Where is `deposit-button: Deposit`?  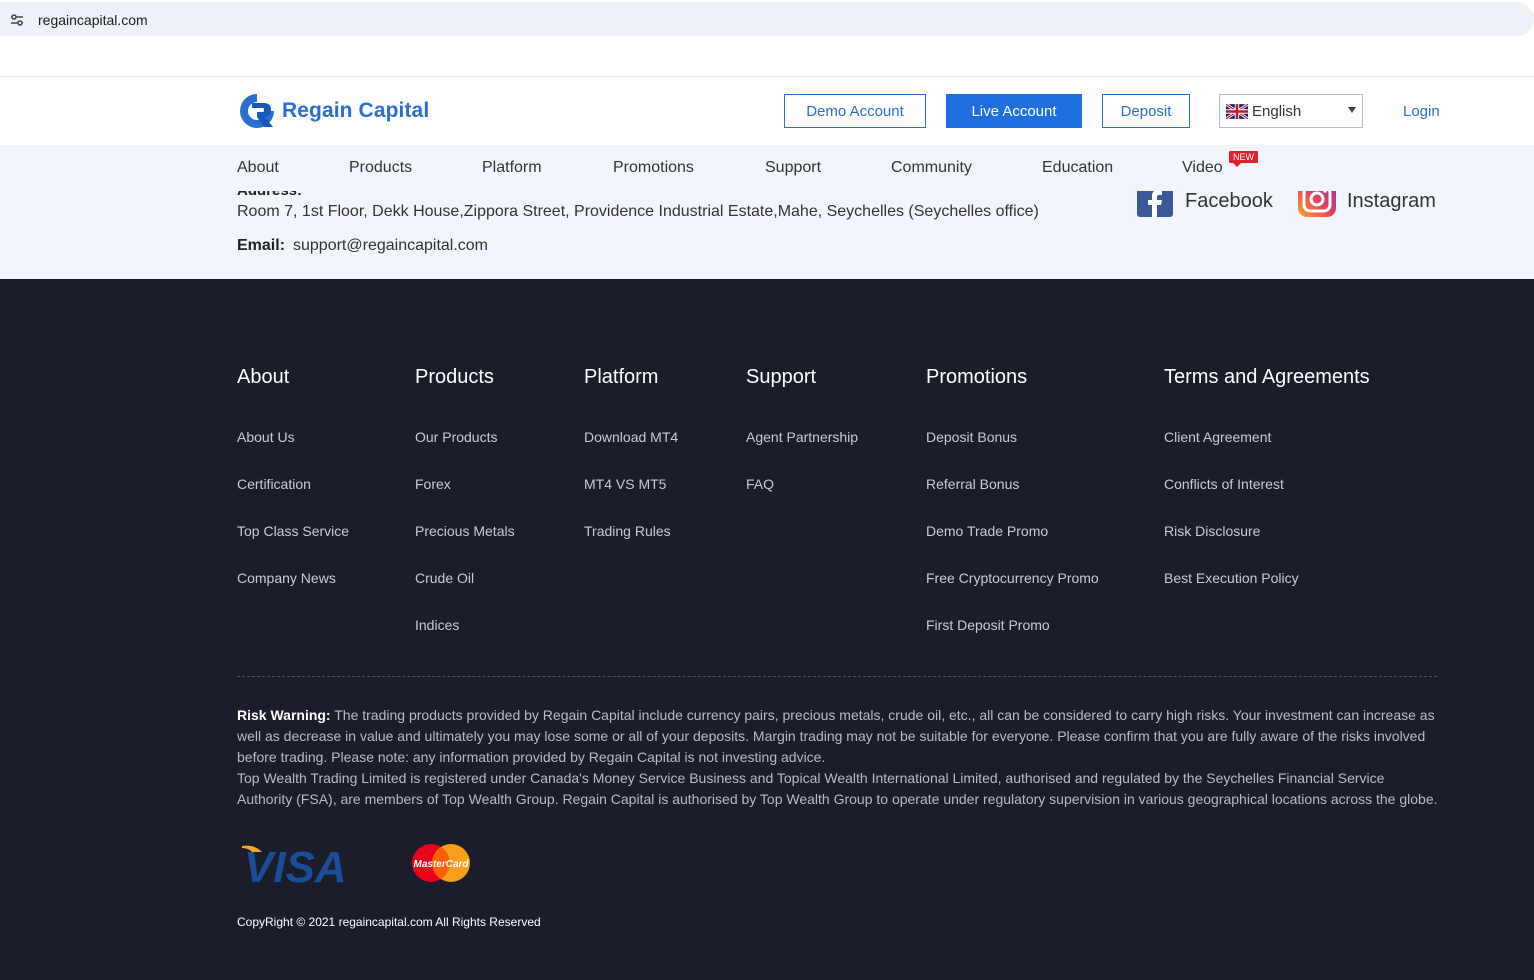 deposit-button: Deposit is located at coordinates (1146, 111).